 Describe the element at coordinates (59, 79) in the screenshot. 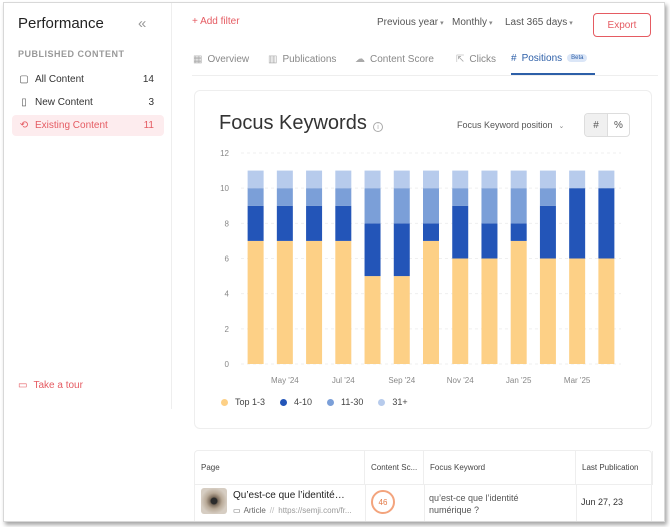

I see `sidebar-item-label: All Content` at that location.